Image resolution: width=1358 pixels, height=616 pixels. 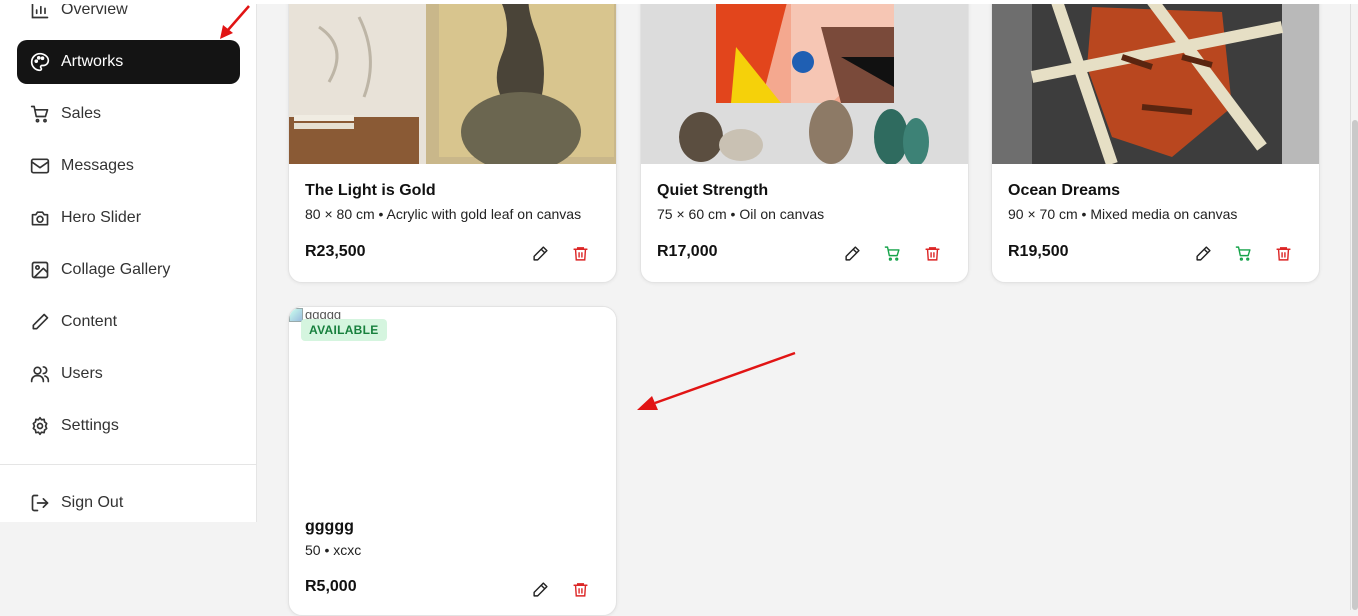 I want to click on sidebar-item-label: Users, so click(x=82, y=373).